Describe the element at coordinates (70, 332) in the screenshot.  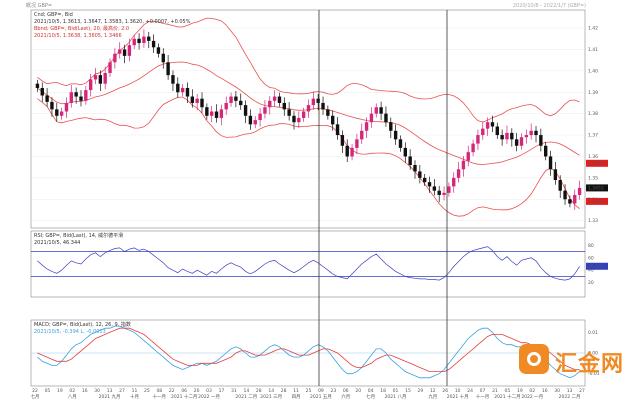
I see `macd-value-label: 2021/10/5, -0.394 L, -0.0013` at that location.